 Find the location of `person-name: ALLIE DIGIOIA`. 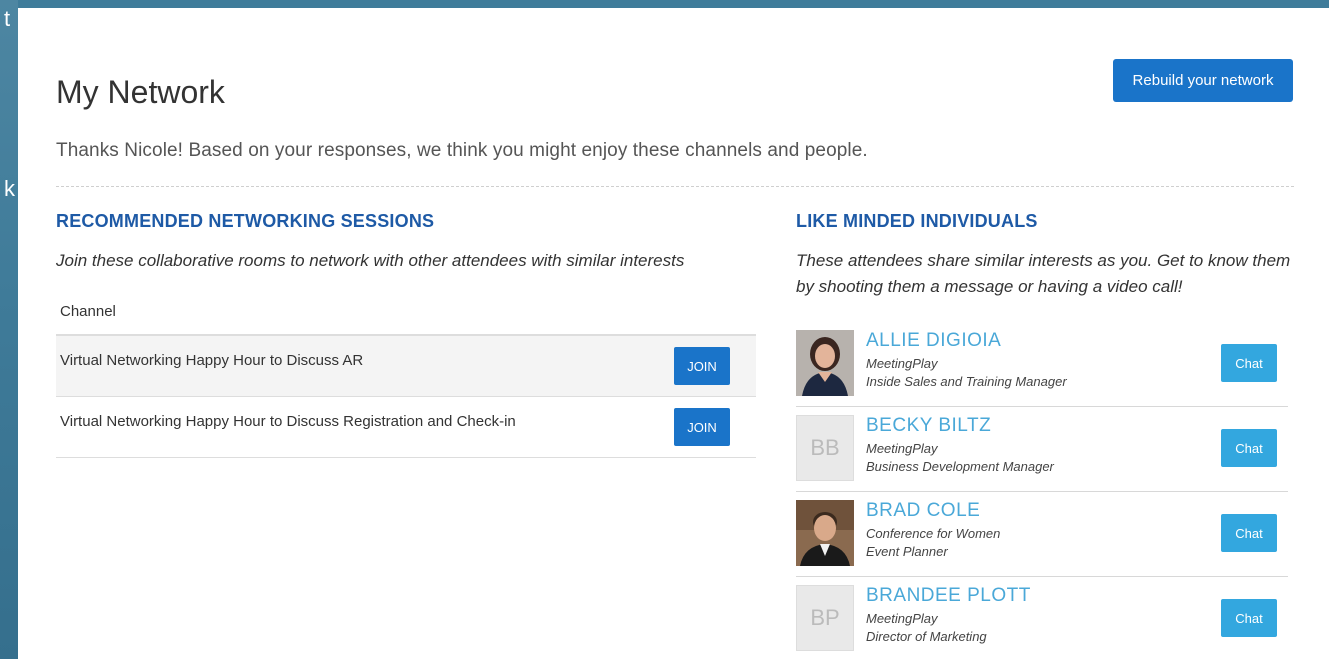

person-name: ALLIE DIGIOIA is located at coordinates (933, 341).